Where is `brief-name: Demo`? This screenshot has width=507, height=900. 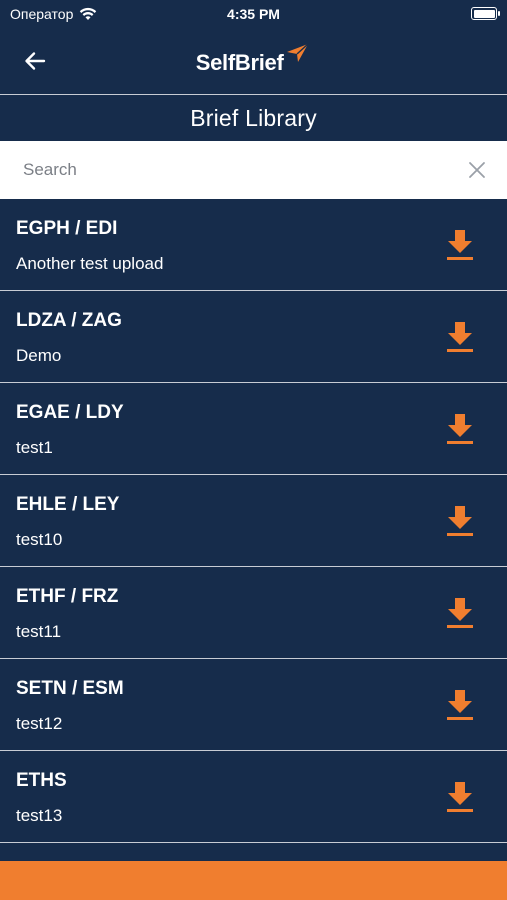 brief-name: Demo is located at coordinates (39, 355).